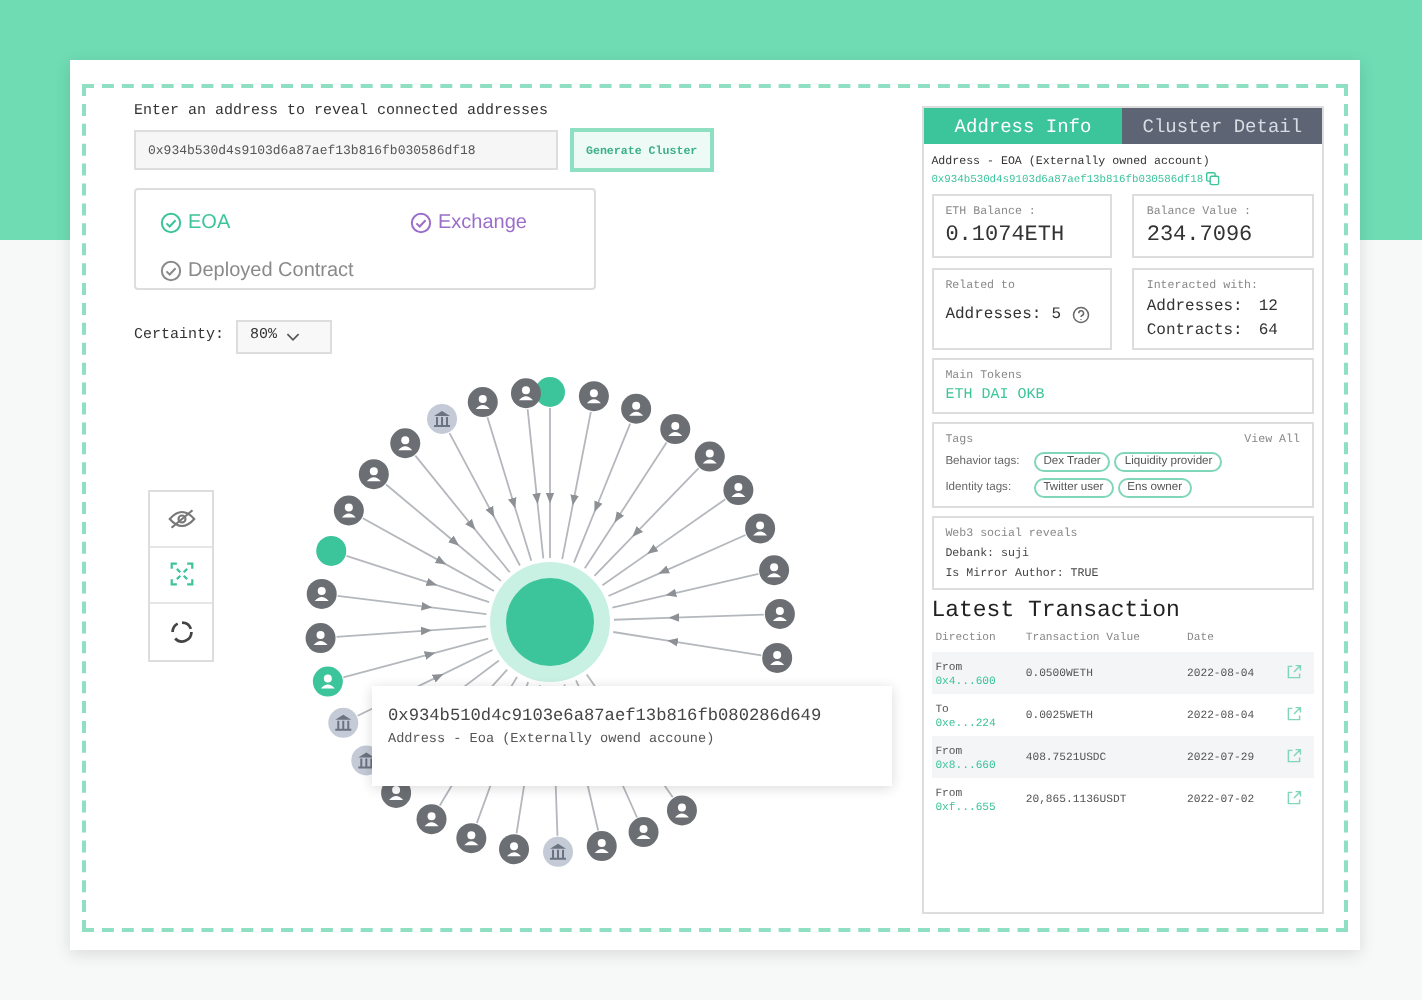 This screenshot has height=1000, width=1422. Describe the element at coordinates (285, 270) in the screenshot. I see `filter-option: Deployed Contract` at that location.